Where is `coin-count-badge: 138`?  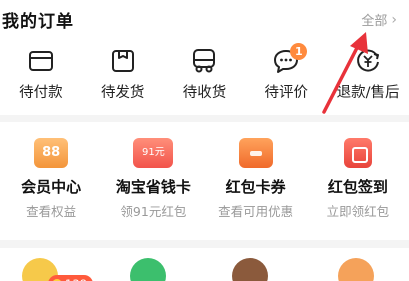 coin-count-badge: 138 is located at coordinates (70, 278).